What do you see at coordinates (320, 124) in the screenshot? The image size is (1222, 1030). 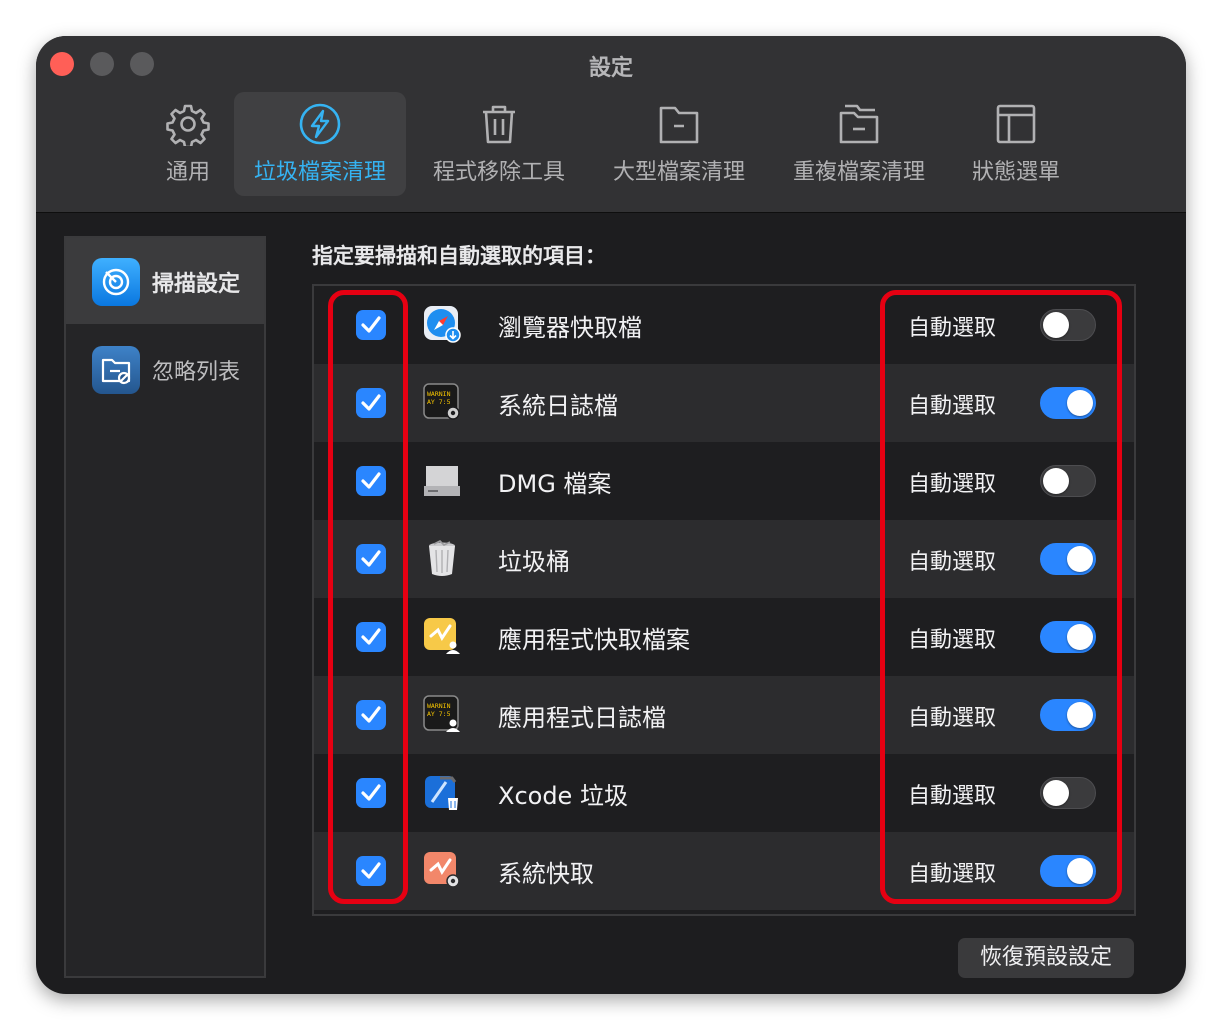 I see `lightning-icon` at bounding box center [320, 124].